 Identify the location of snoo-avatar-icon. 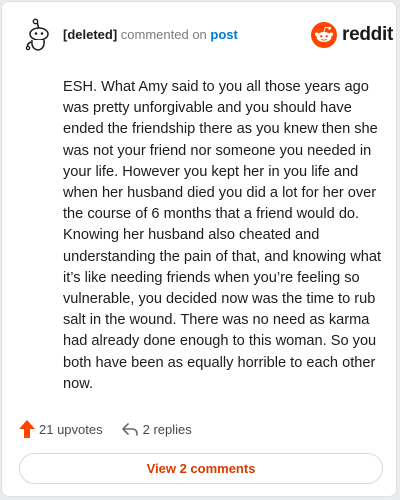
(37, 34).